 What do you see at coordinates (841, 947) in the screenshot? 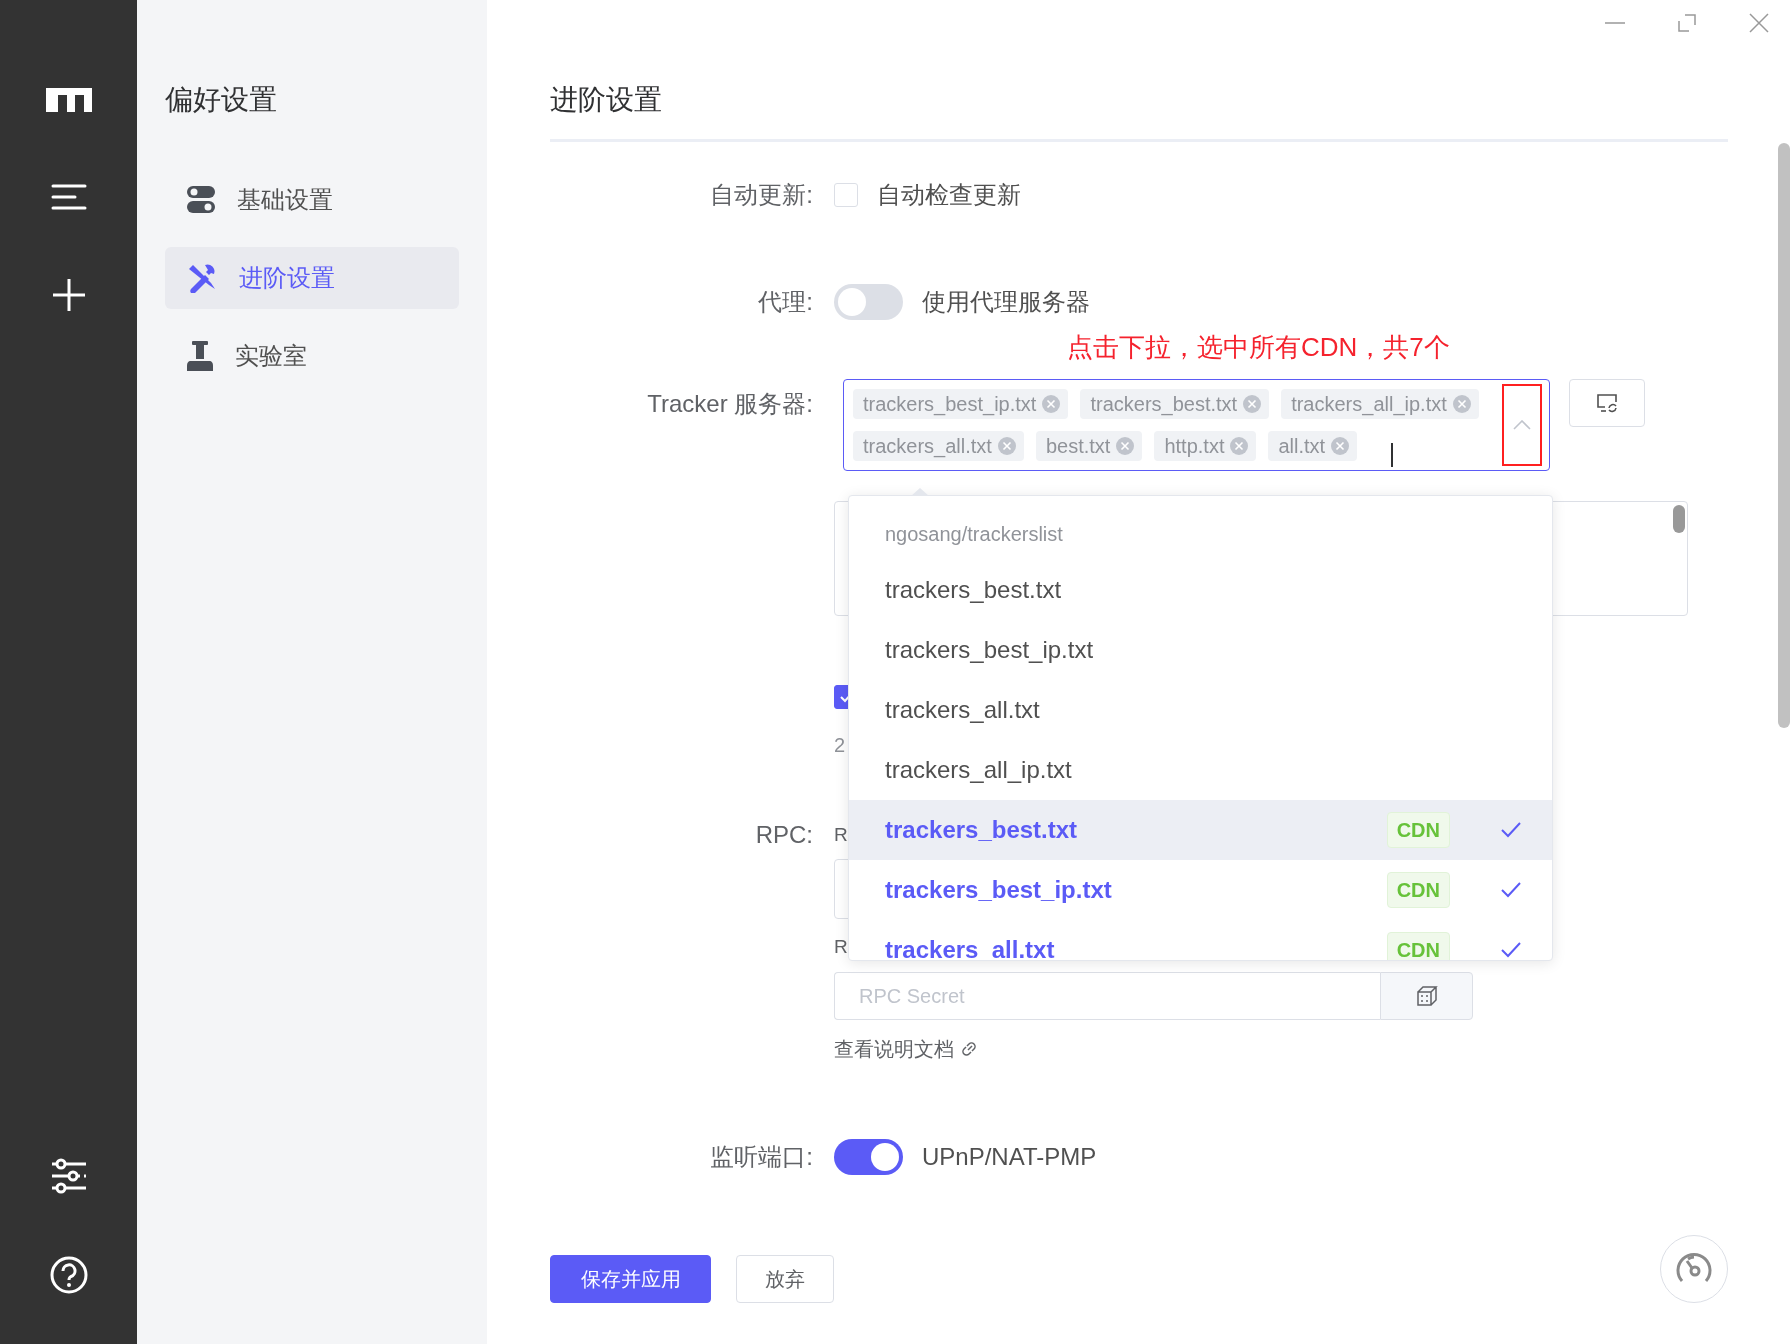
I see `field-label: R` at bounding box center [841, 947].